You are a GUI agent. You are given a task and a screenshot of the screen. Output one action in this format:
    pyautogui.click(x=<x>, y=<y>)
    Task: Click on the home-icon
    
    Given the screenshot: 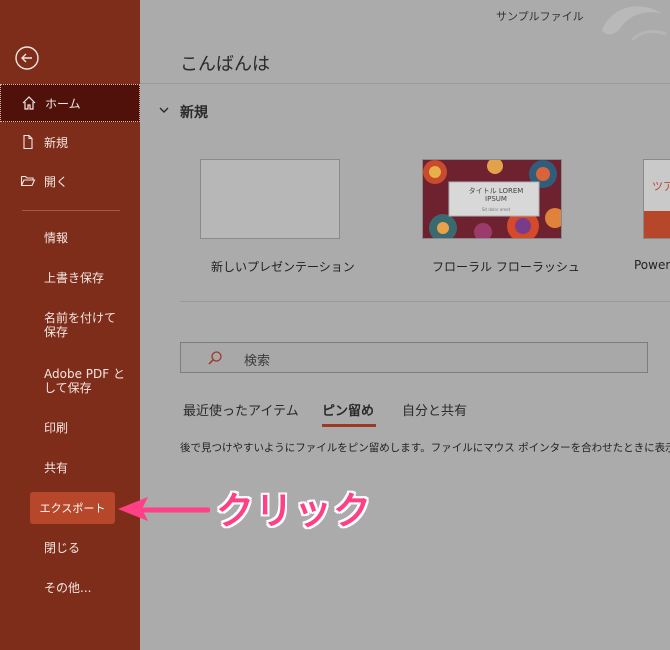 What is the action you would take?
    pyautogui.click(x=29, y=103)
    